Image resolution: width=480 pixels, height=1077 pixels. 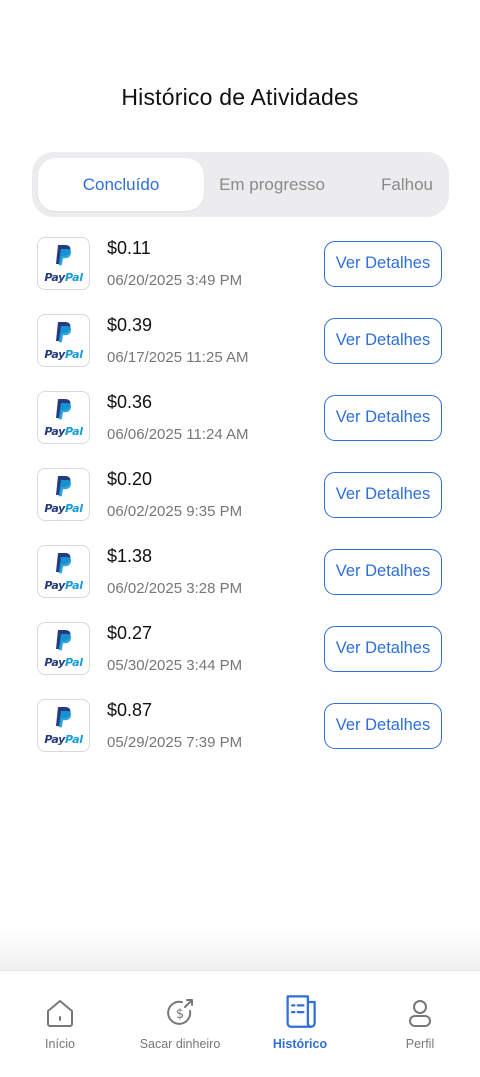 What do you see at coordinates (301, 1011) in the screenshot?
I see `receipt-icon` at bounding box center [301, 1011].